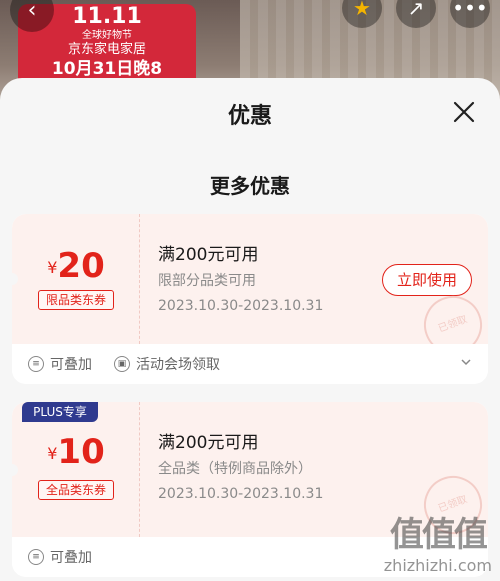  What do you see at coordinates (107, 69) in the screenshot?
I see `promo-line-4: 10月31日晚8` at bounding box center [107, 69].